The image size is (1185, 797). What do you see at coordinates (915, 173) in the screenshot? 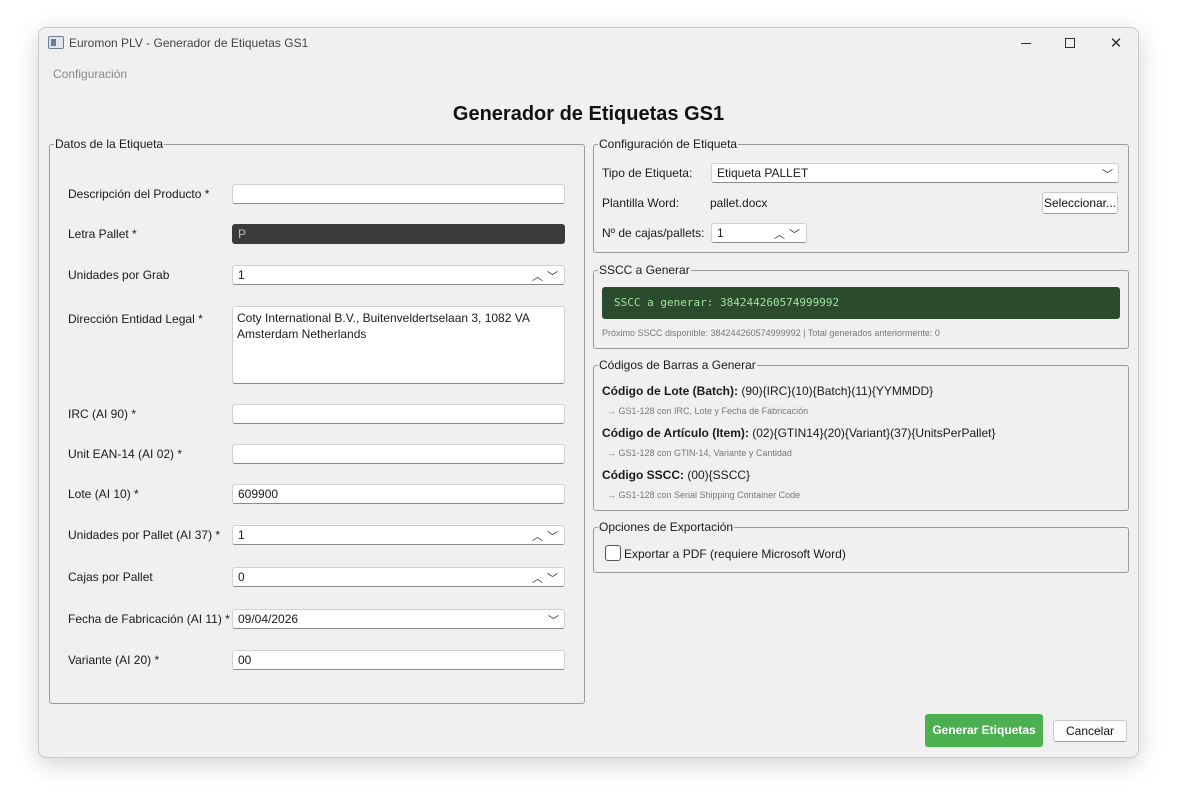
I see `tipo-etiqueta-select: Etiqueta PALLET ﹀` at bounding box center [915, 173].